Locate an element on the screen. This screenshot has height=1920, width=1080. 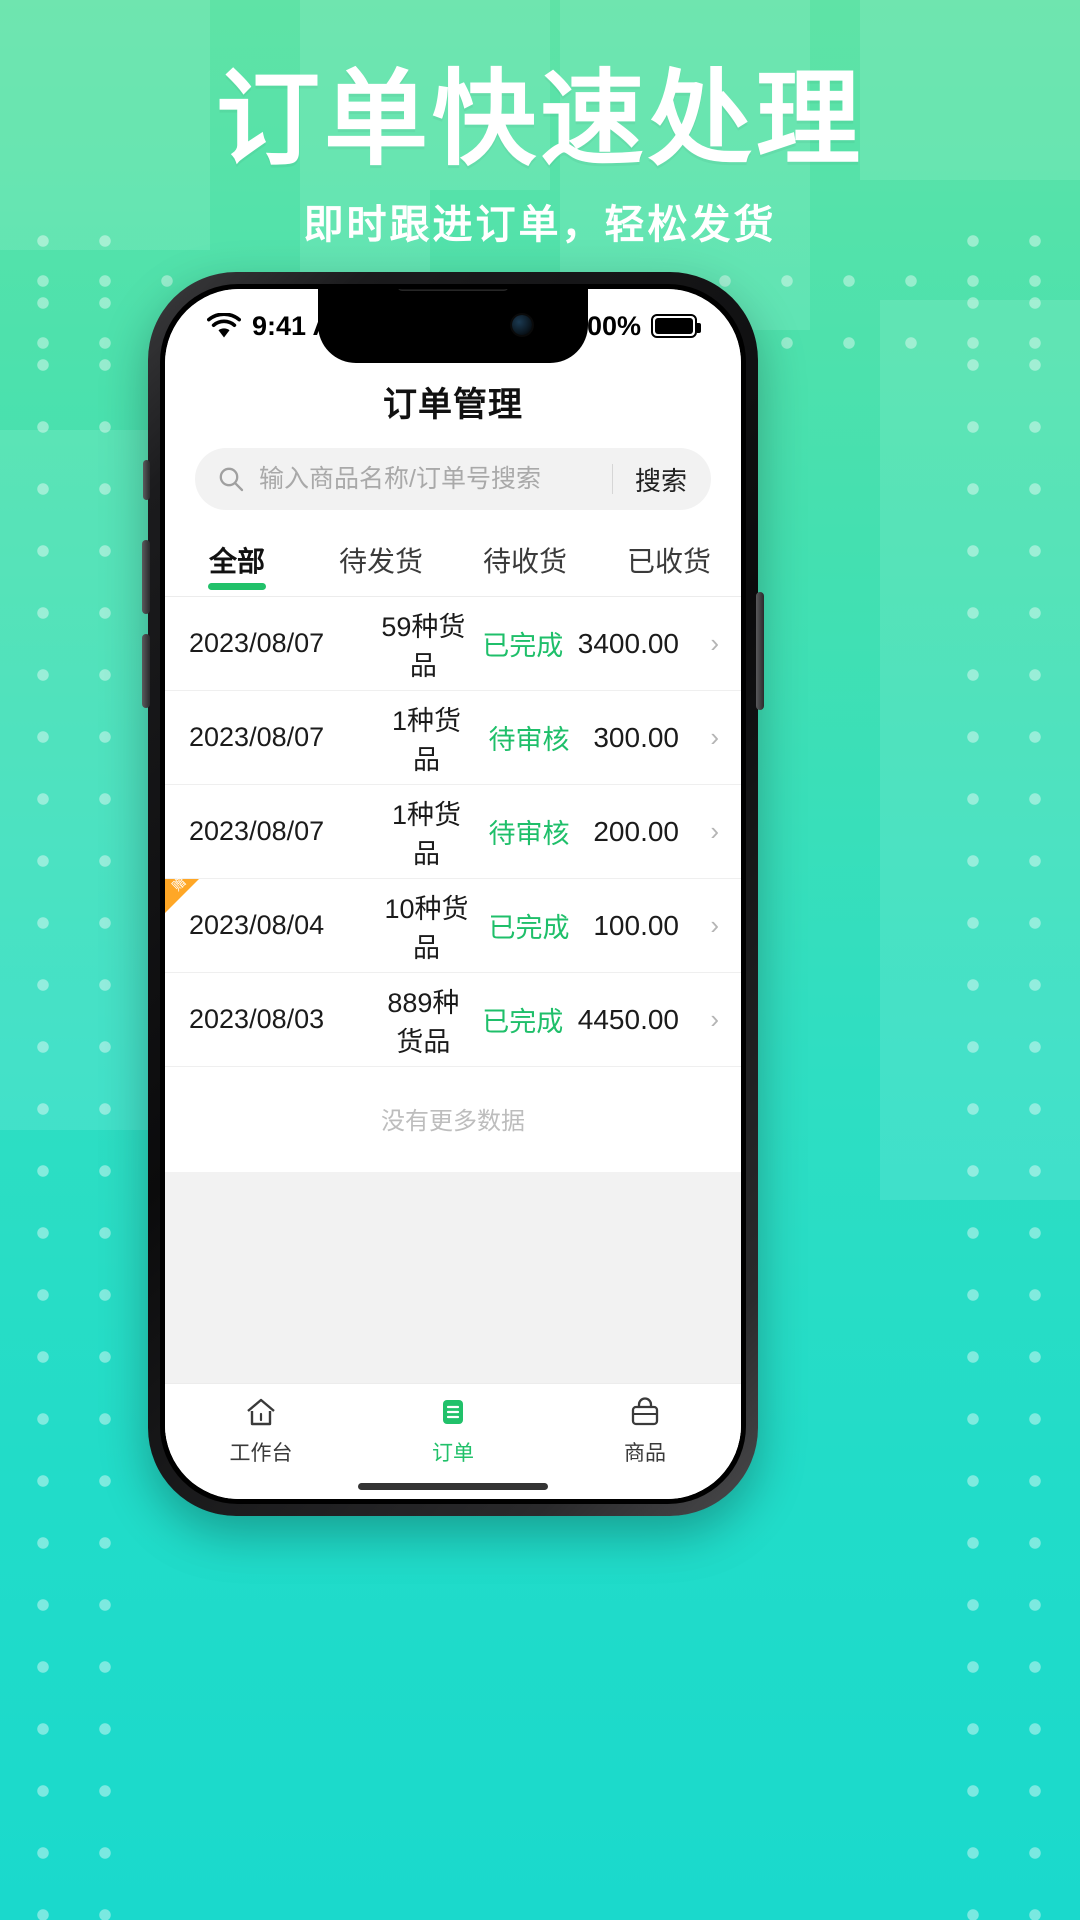
order-amount: 300.00 is located at coordinates (636, 737).